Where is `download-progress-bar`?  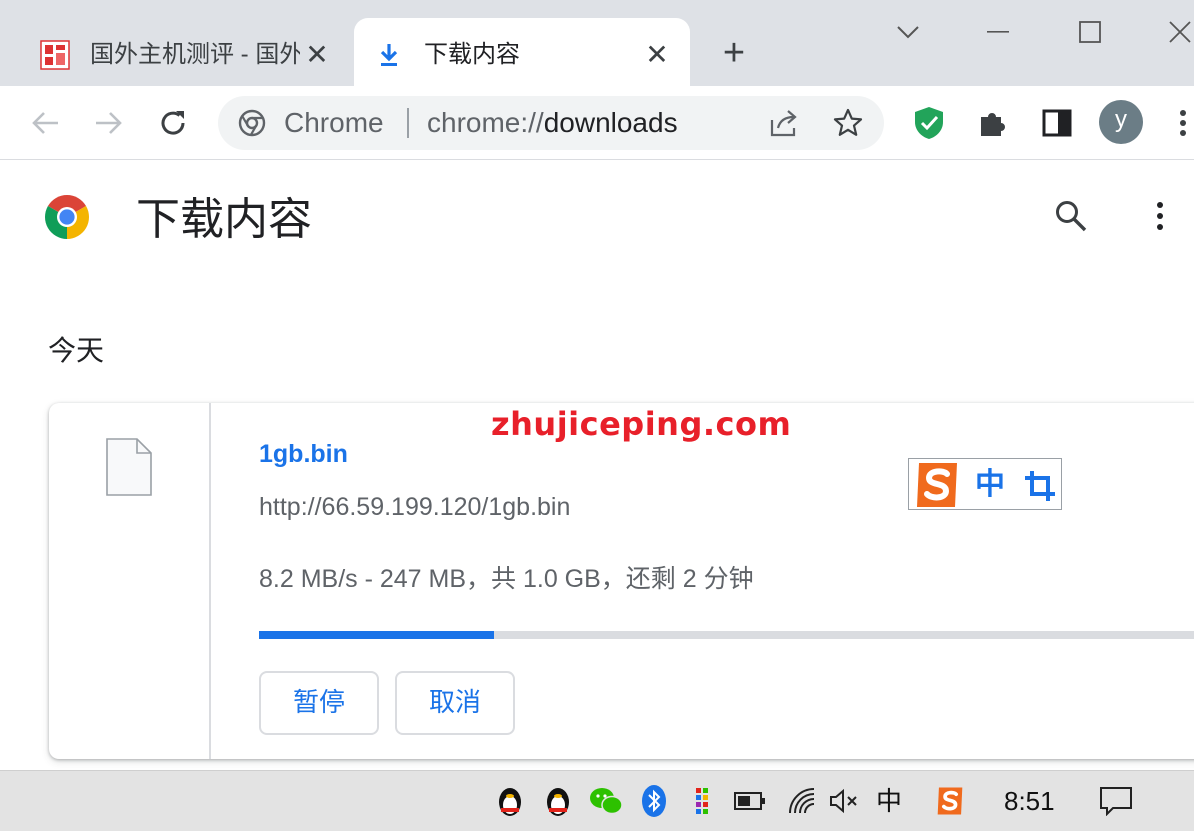 download-progress-bar is located at coordinates (726, 635).